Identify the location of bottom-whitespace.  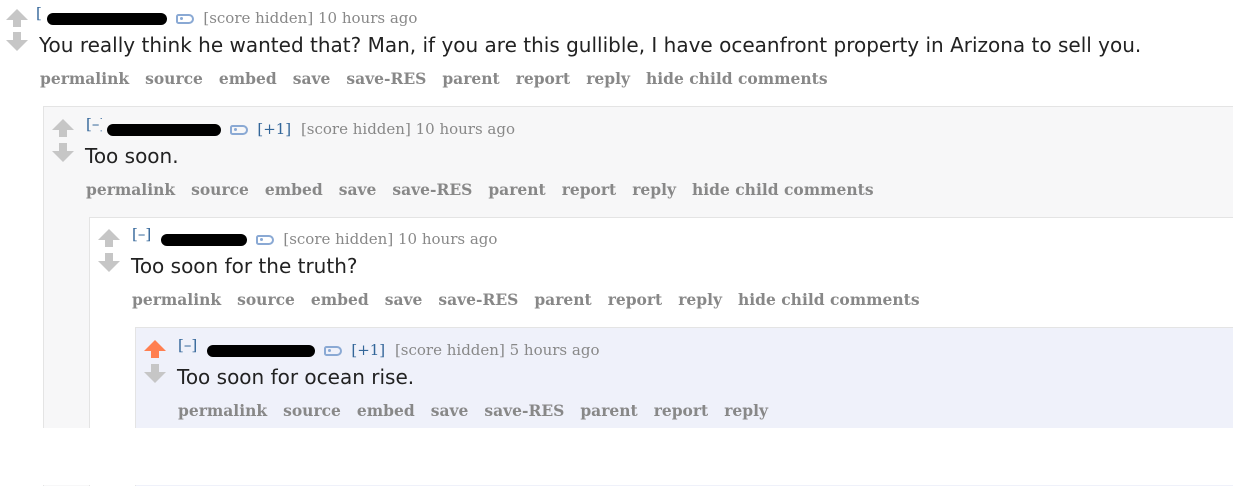
(616, 456).